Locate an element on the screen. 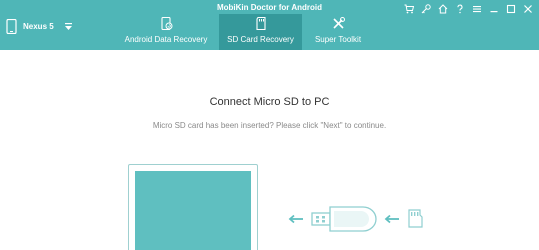 The width and height of the screenshot is (539, 250). monitor-screen is located at coordinates (193, 210).